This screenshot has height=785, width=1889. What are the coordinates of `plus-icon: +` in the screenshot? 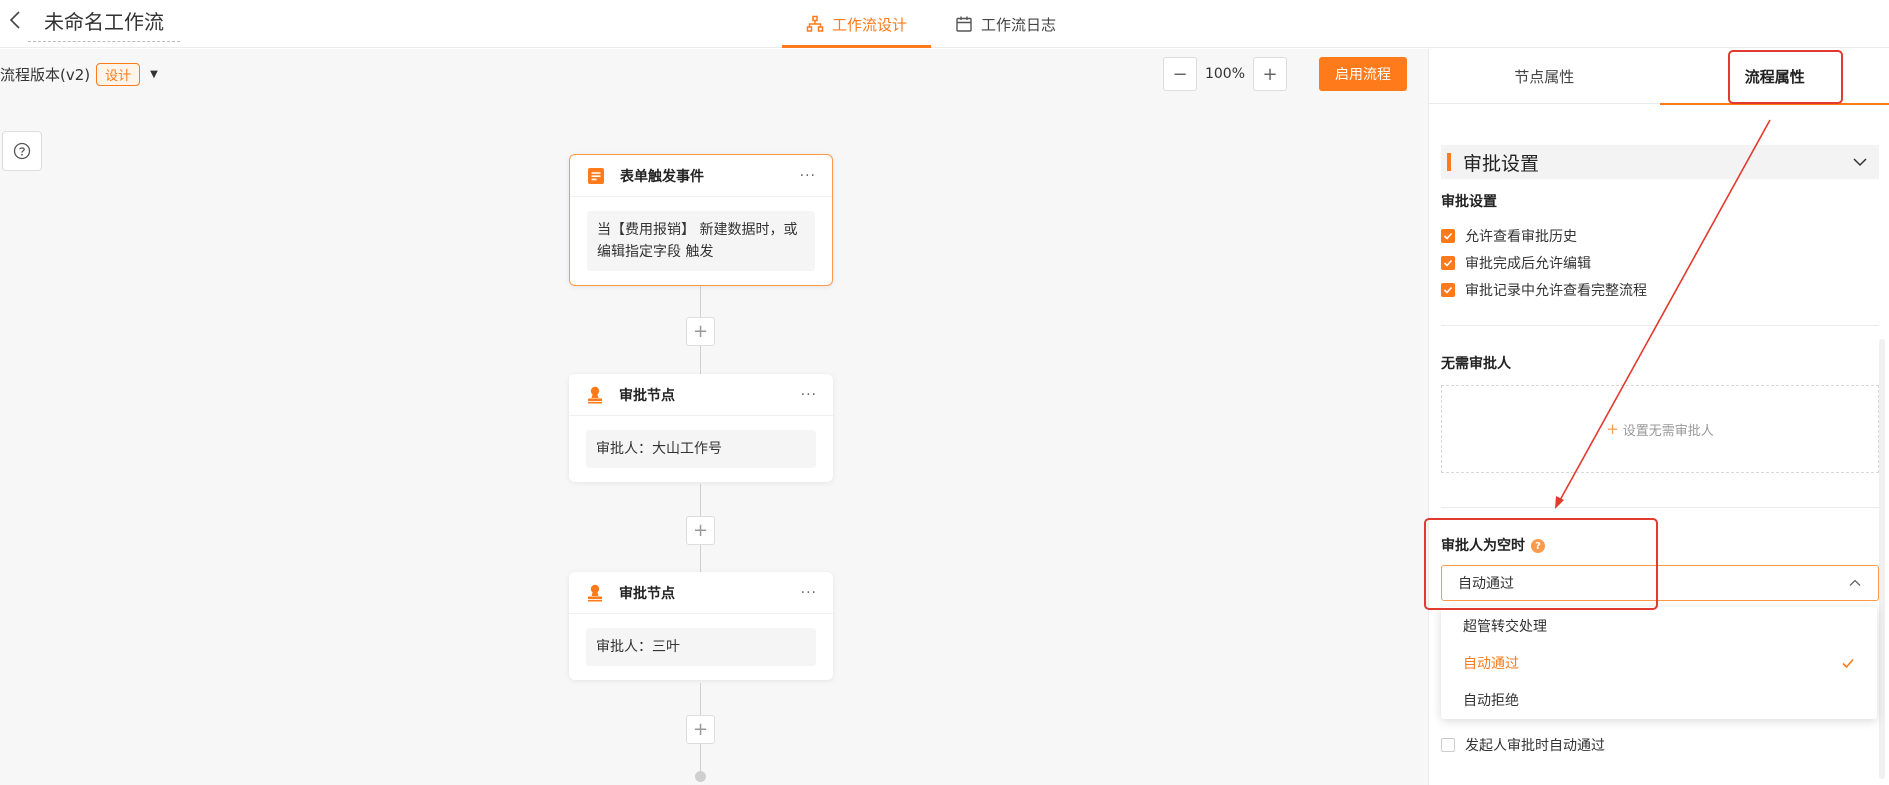 It's located at (1612, 429).